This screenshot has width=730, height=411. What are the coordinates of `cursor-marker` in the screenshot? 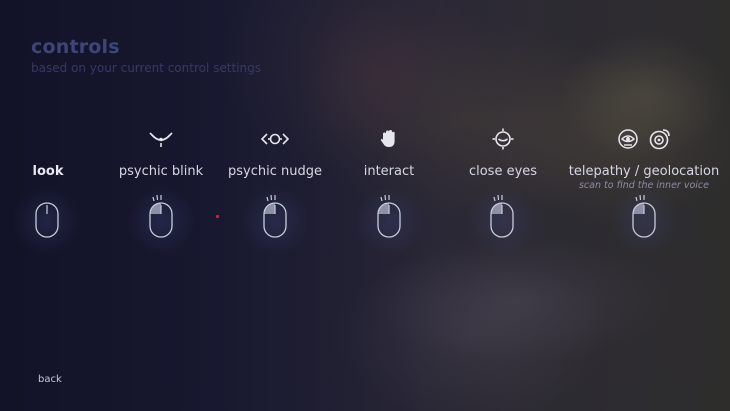 It's located at (217, 216).